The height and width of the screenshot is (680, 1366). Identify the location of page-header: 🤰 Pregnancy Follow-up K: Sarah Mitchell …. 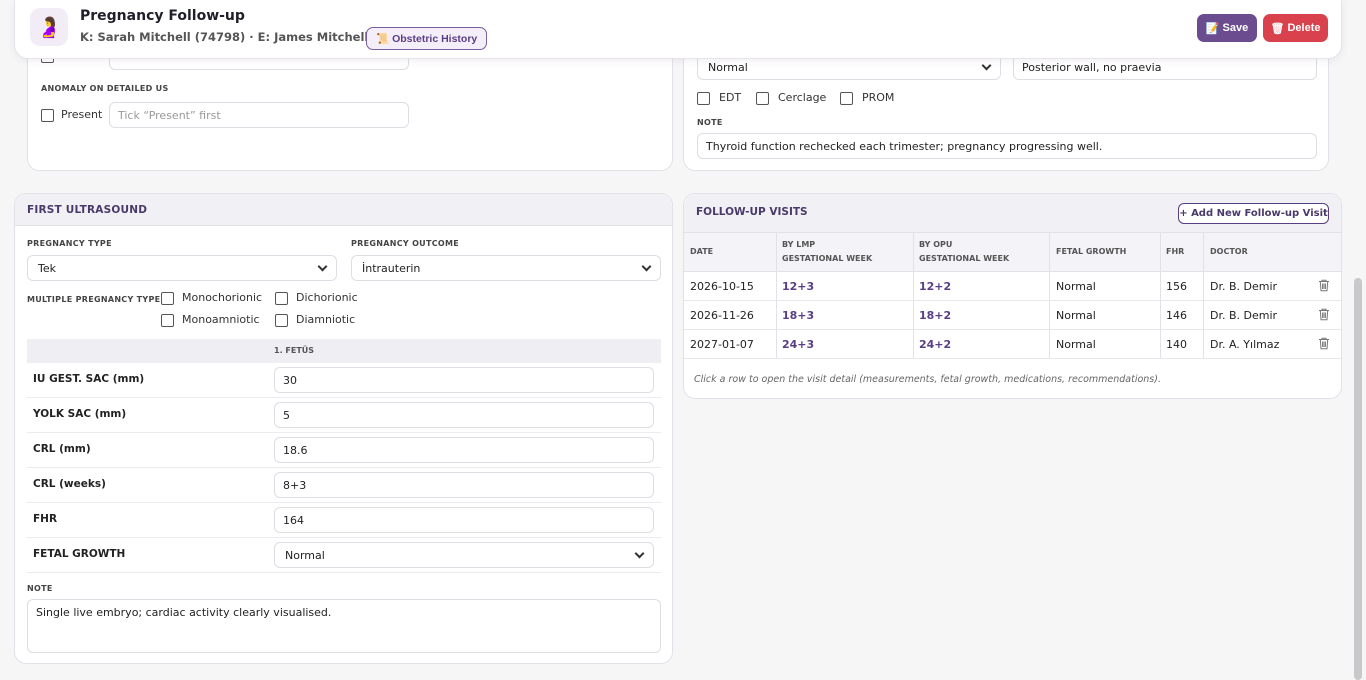
(678, 29).